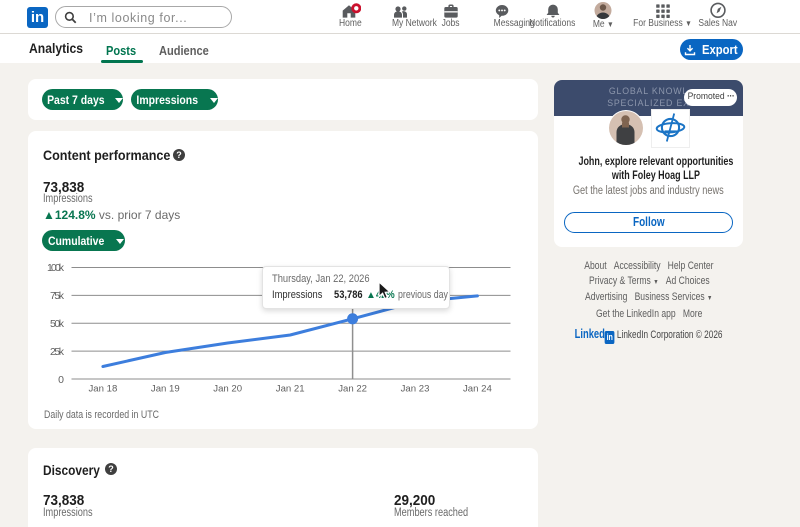 The width and height of the screenshot is (800, 527). What do you see at coordinates (61, 380) in the screenshot?
I see `svg-text: 0` at bounding box center [61, 380].